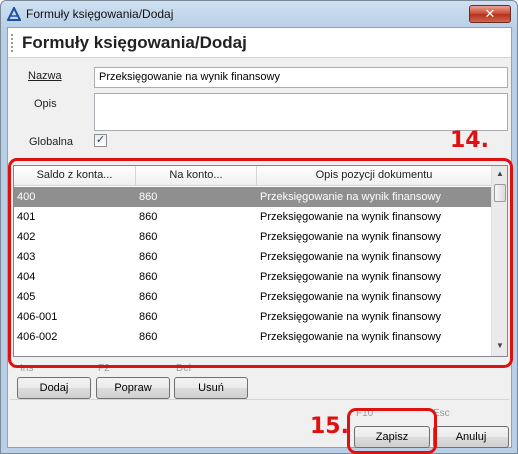  I want to click on page-header: Formuły księgowania/Dodaj, so click(259, 43).